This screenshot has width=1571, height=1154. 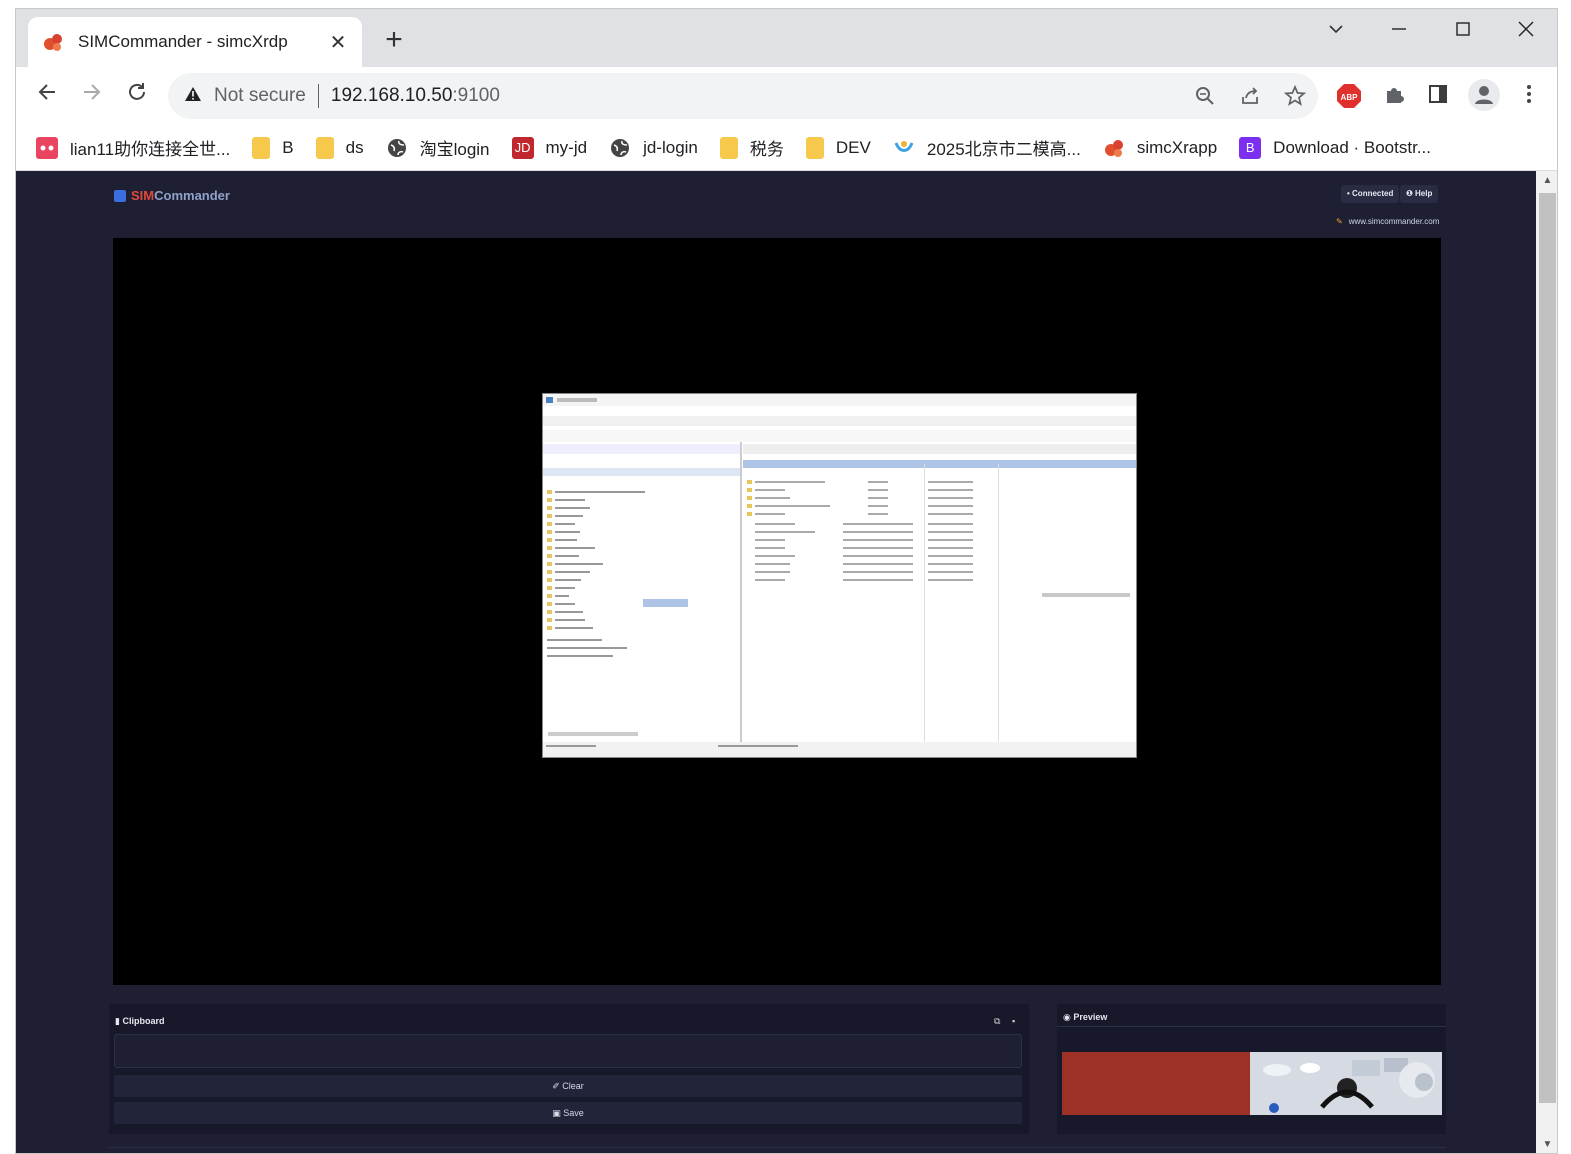 I want to click on connected-status-badge: • Connected, so click(x=1370, y=194).